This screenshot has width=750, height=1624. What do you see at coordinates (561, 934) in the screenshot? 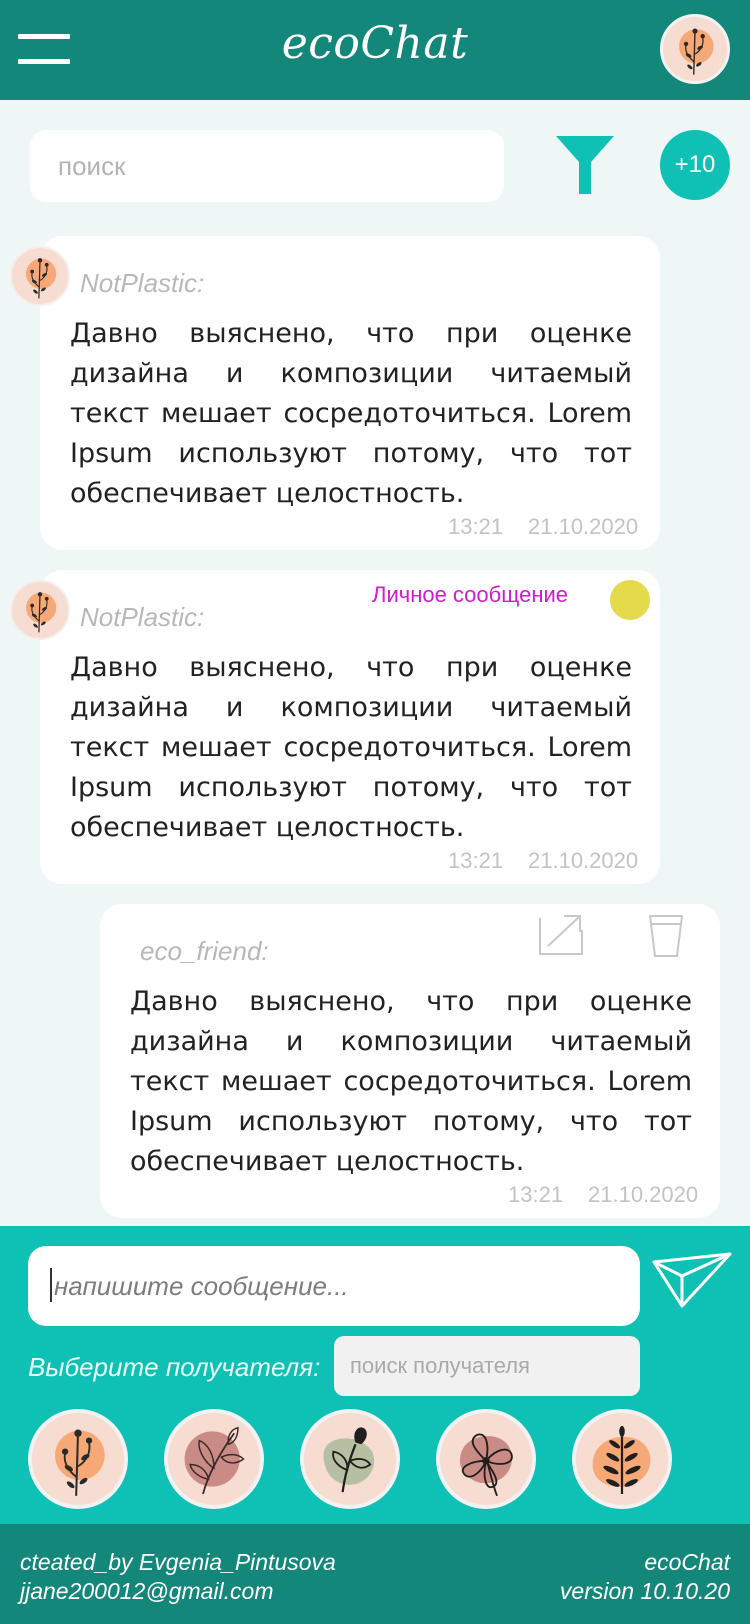
I see `edit-icon` at bounding box center [561, 934].